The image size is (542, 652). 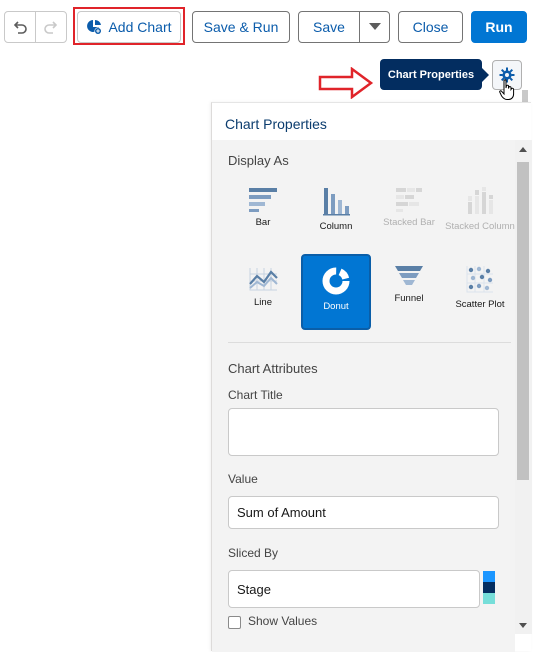 I want to click on stacked-bar-chart-icon, so click(x=409, y=200).